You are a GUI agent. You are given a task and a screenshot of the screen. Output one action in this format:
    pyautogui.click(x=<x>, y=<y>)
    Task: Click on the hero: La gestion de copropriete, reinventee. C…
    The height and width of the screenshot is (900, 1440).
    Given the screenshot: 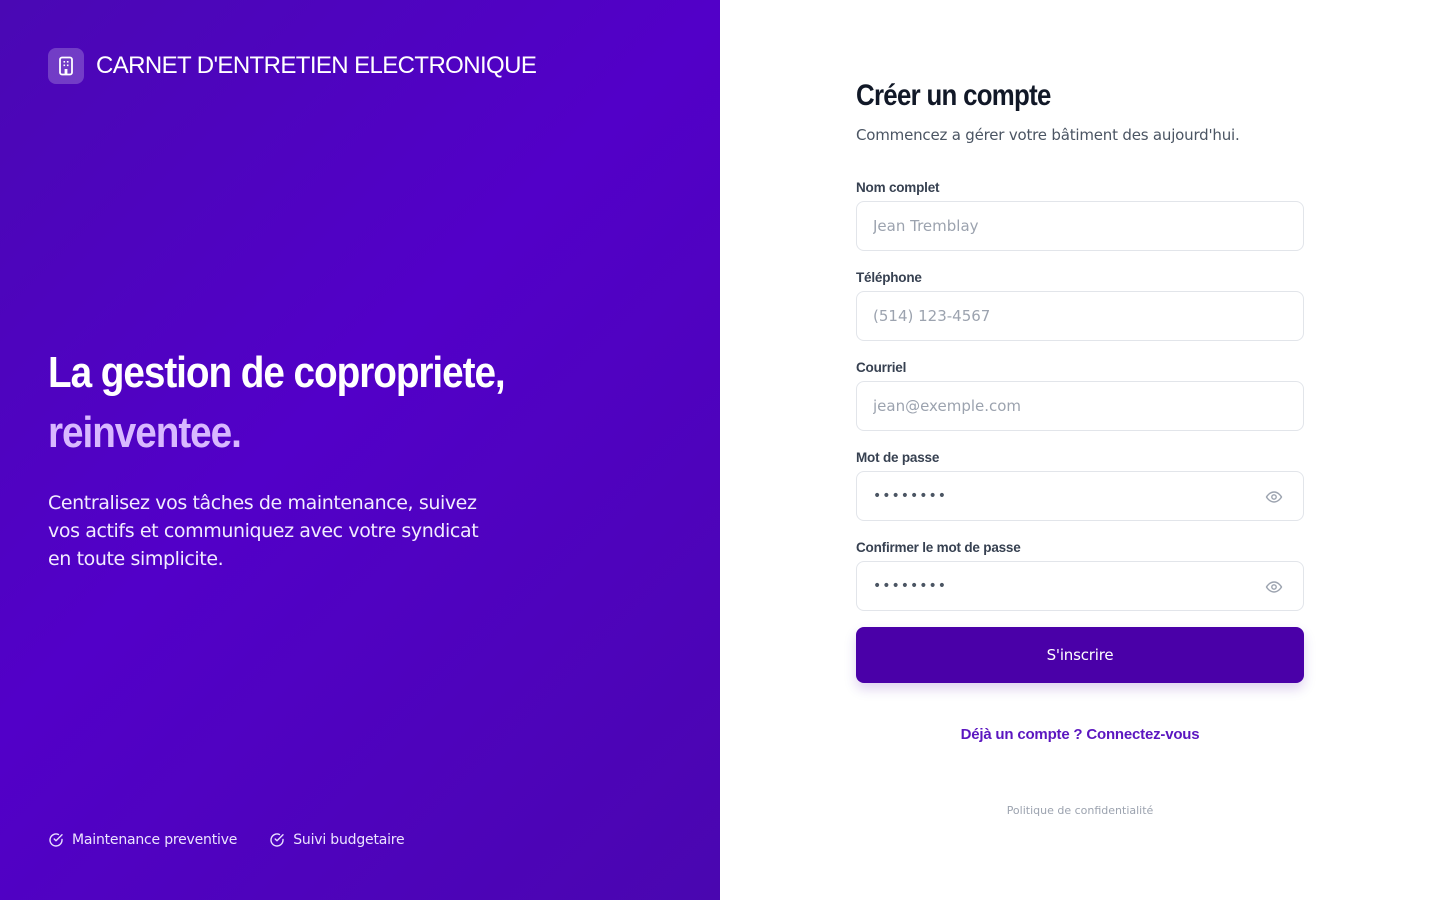 What is the action you would take?
    pyautogui.click(x=328, y=458)
    